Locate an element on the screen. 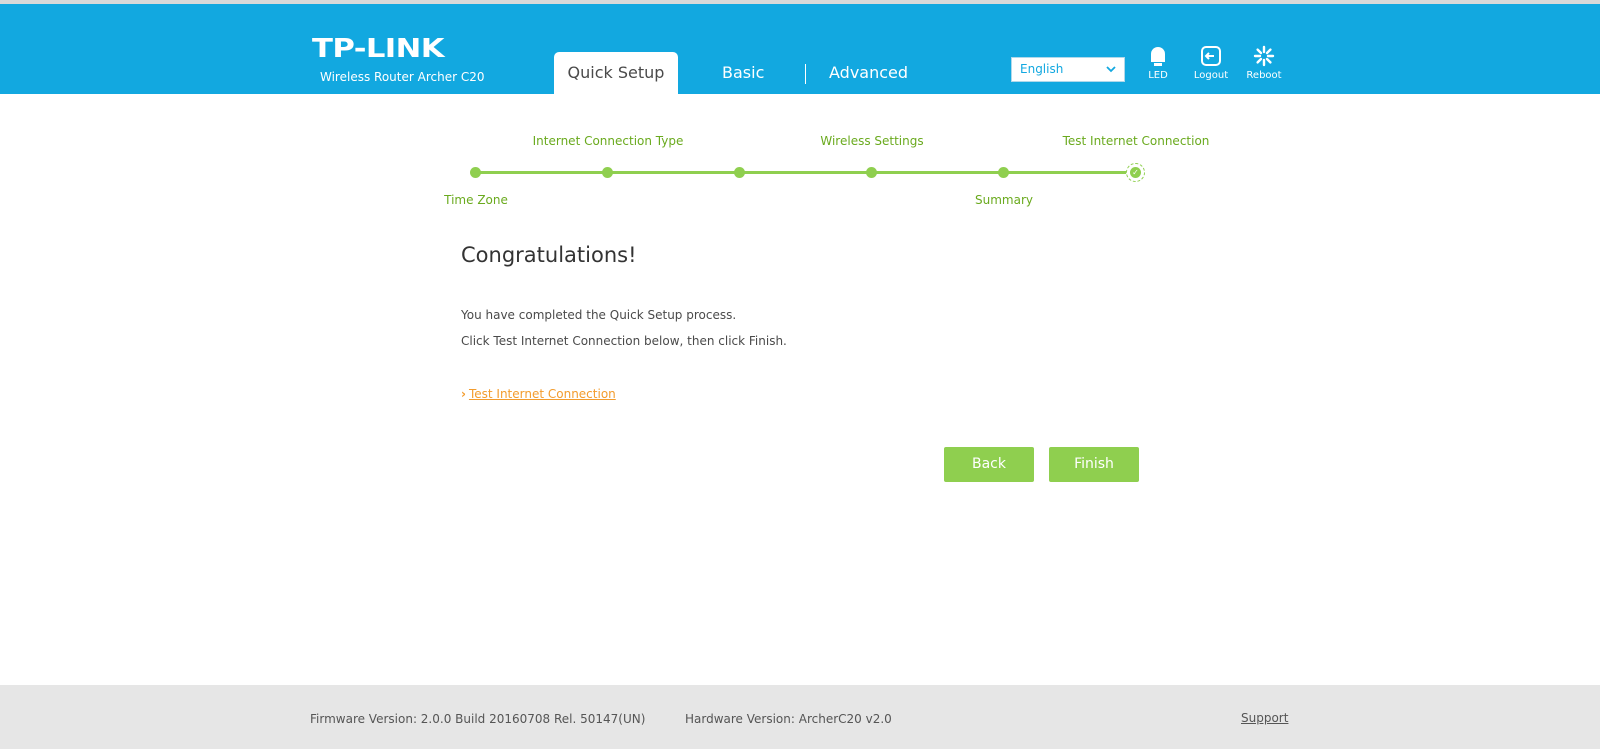 This screenshot has height=749, width=1600. test-internet-connection-link: › Test Internet Connection is located at coordinates (538, 394).